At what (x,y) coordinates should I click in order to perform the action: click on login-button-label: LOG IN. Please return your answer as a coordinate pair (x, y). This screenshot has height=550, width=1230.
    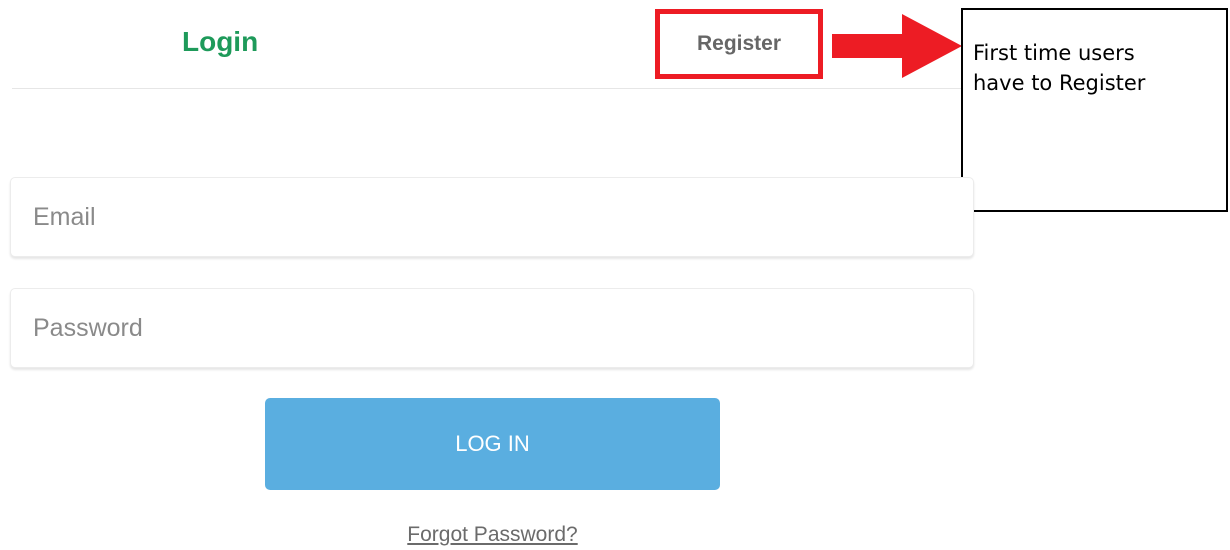
    Looking at the image, I should click on (492, 443).